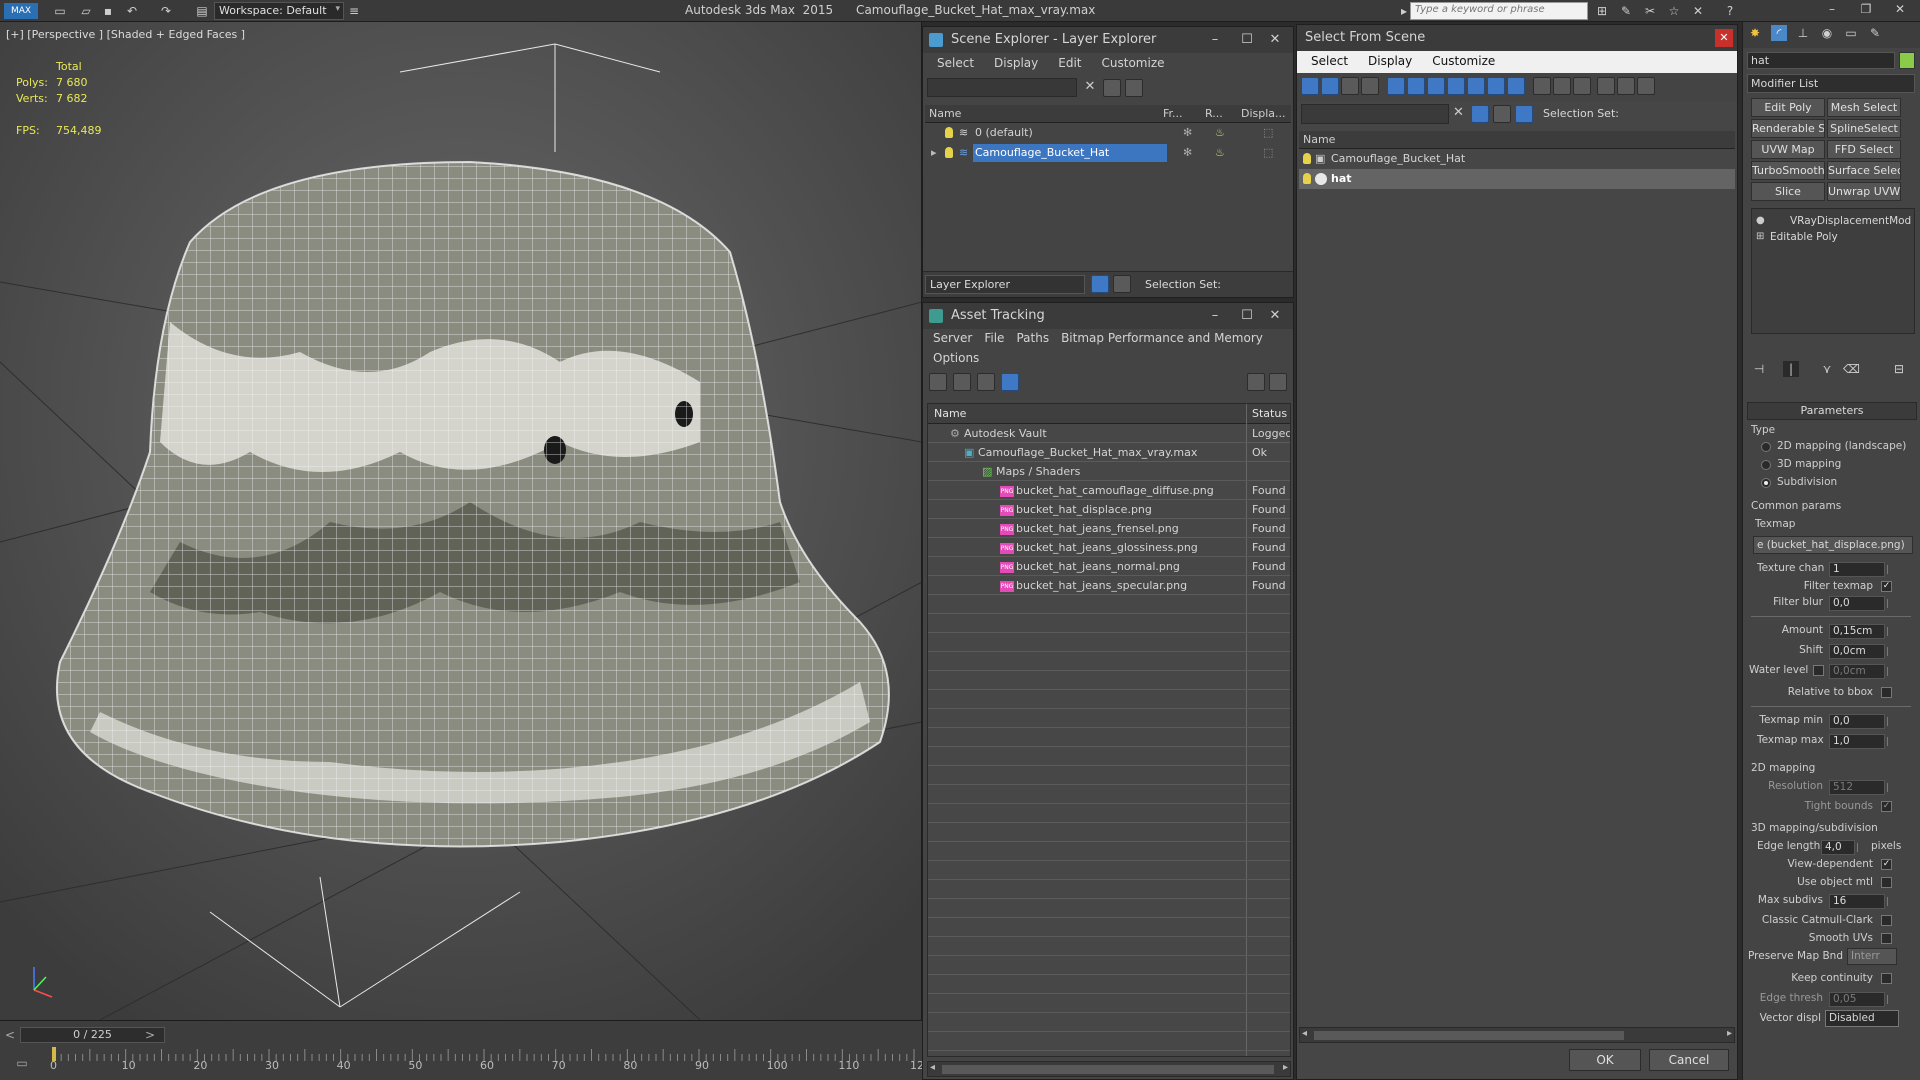 The height and width of the screenshot is (1080, 1920). What do you see at coordinates (1886, 806) in the screenshot?
I see `tight-bounds-checkbox: ✓` at bounding box center [1886, 806].